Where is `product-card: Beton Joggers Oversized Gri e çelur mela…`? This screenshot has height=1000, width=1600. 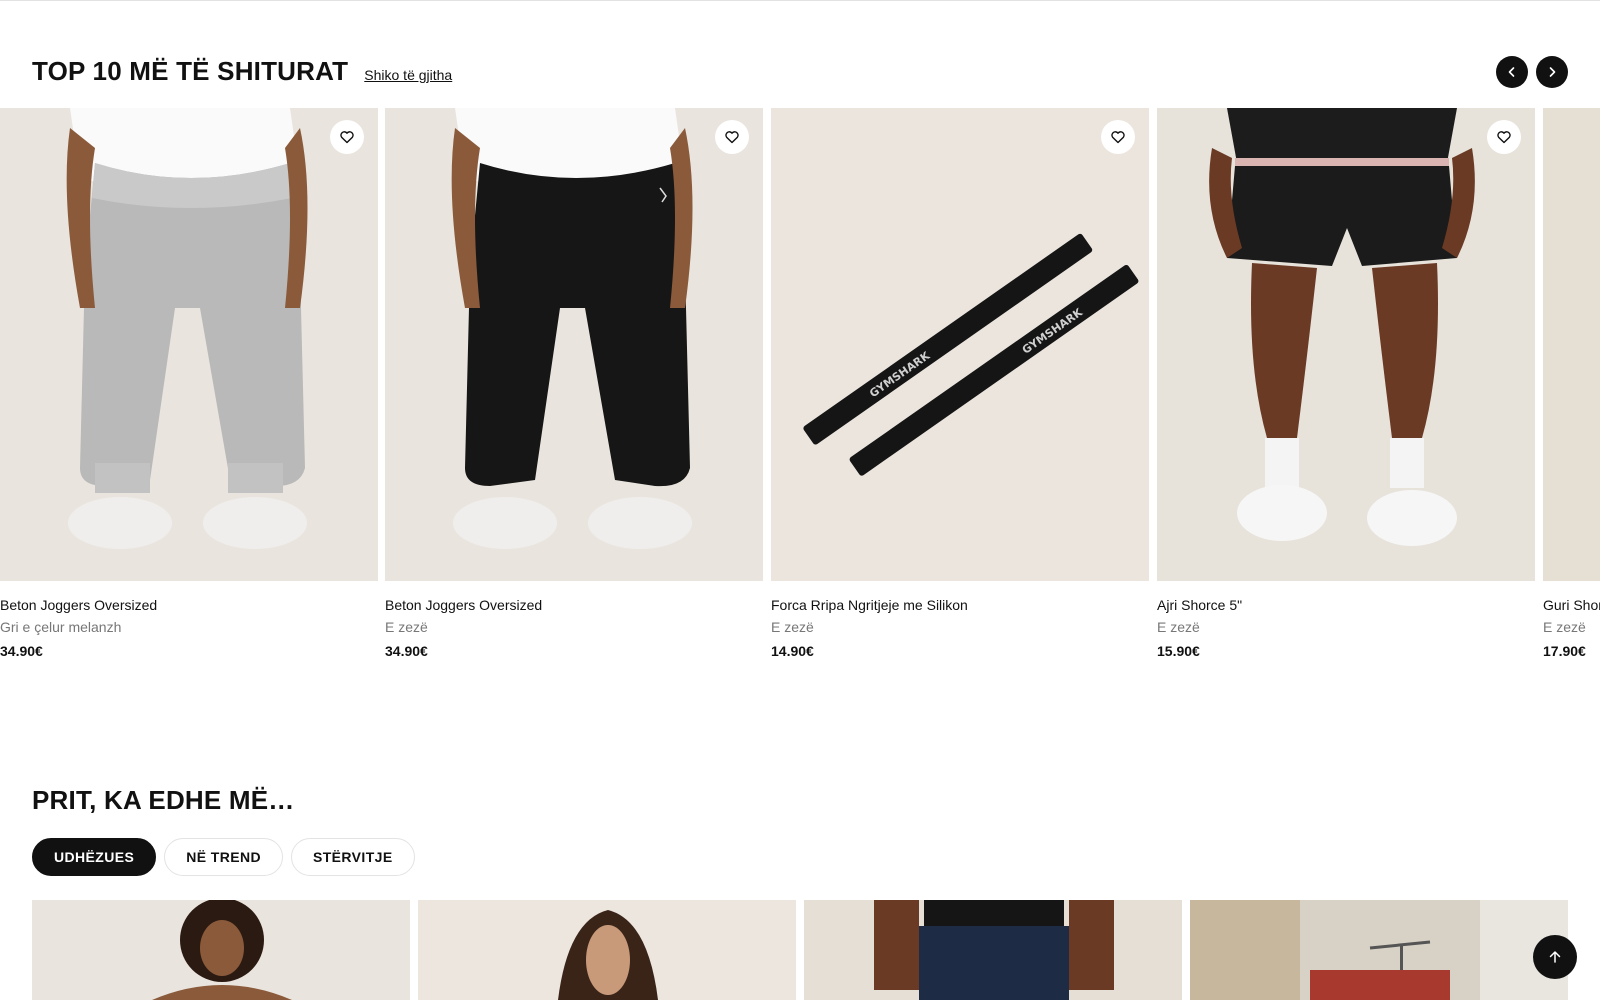
product-card: Beton Joggers Oversized Gri e çelur mela… is located at coordinates (189, 383).